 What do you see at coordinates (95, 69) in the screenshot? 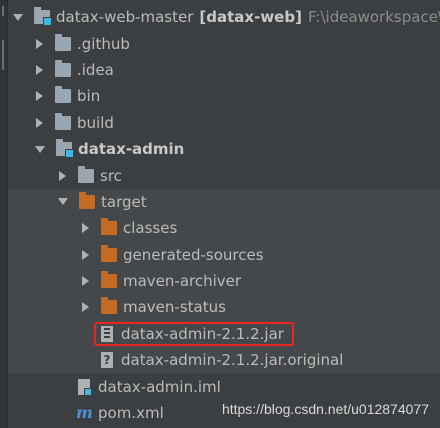
I see `node-label: .idea` at bounding box center [95, 69].